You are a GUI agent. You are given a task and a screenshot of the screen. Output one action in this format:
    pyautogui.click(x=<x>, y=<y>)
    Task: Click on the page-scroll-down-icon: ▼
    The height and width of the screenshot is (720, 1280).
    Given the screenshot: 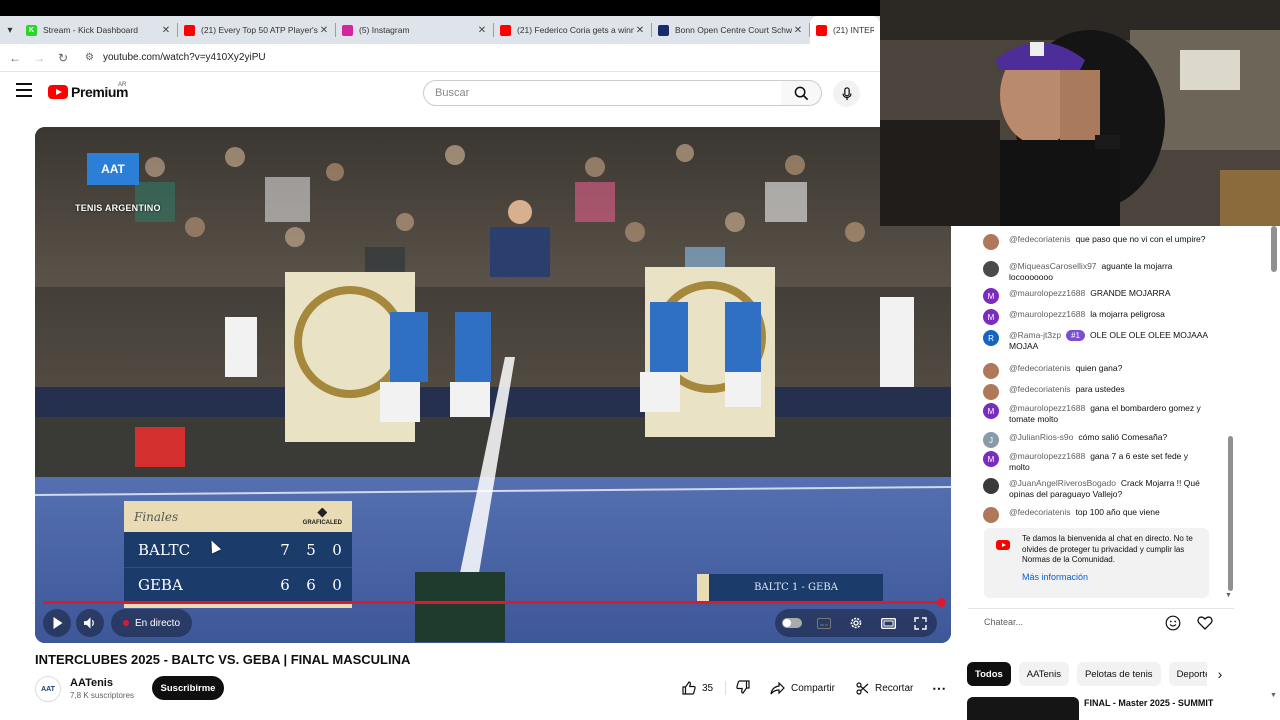 What is the action you would take?
    pyautogui.click(x=1273, y=695)
    